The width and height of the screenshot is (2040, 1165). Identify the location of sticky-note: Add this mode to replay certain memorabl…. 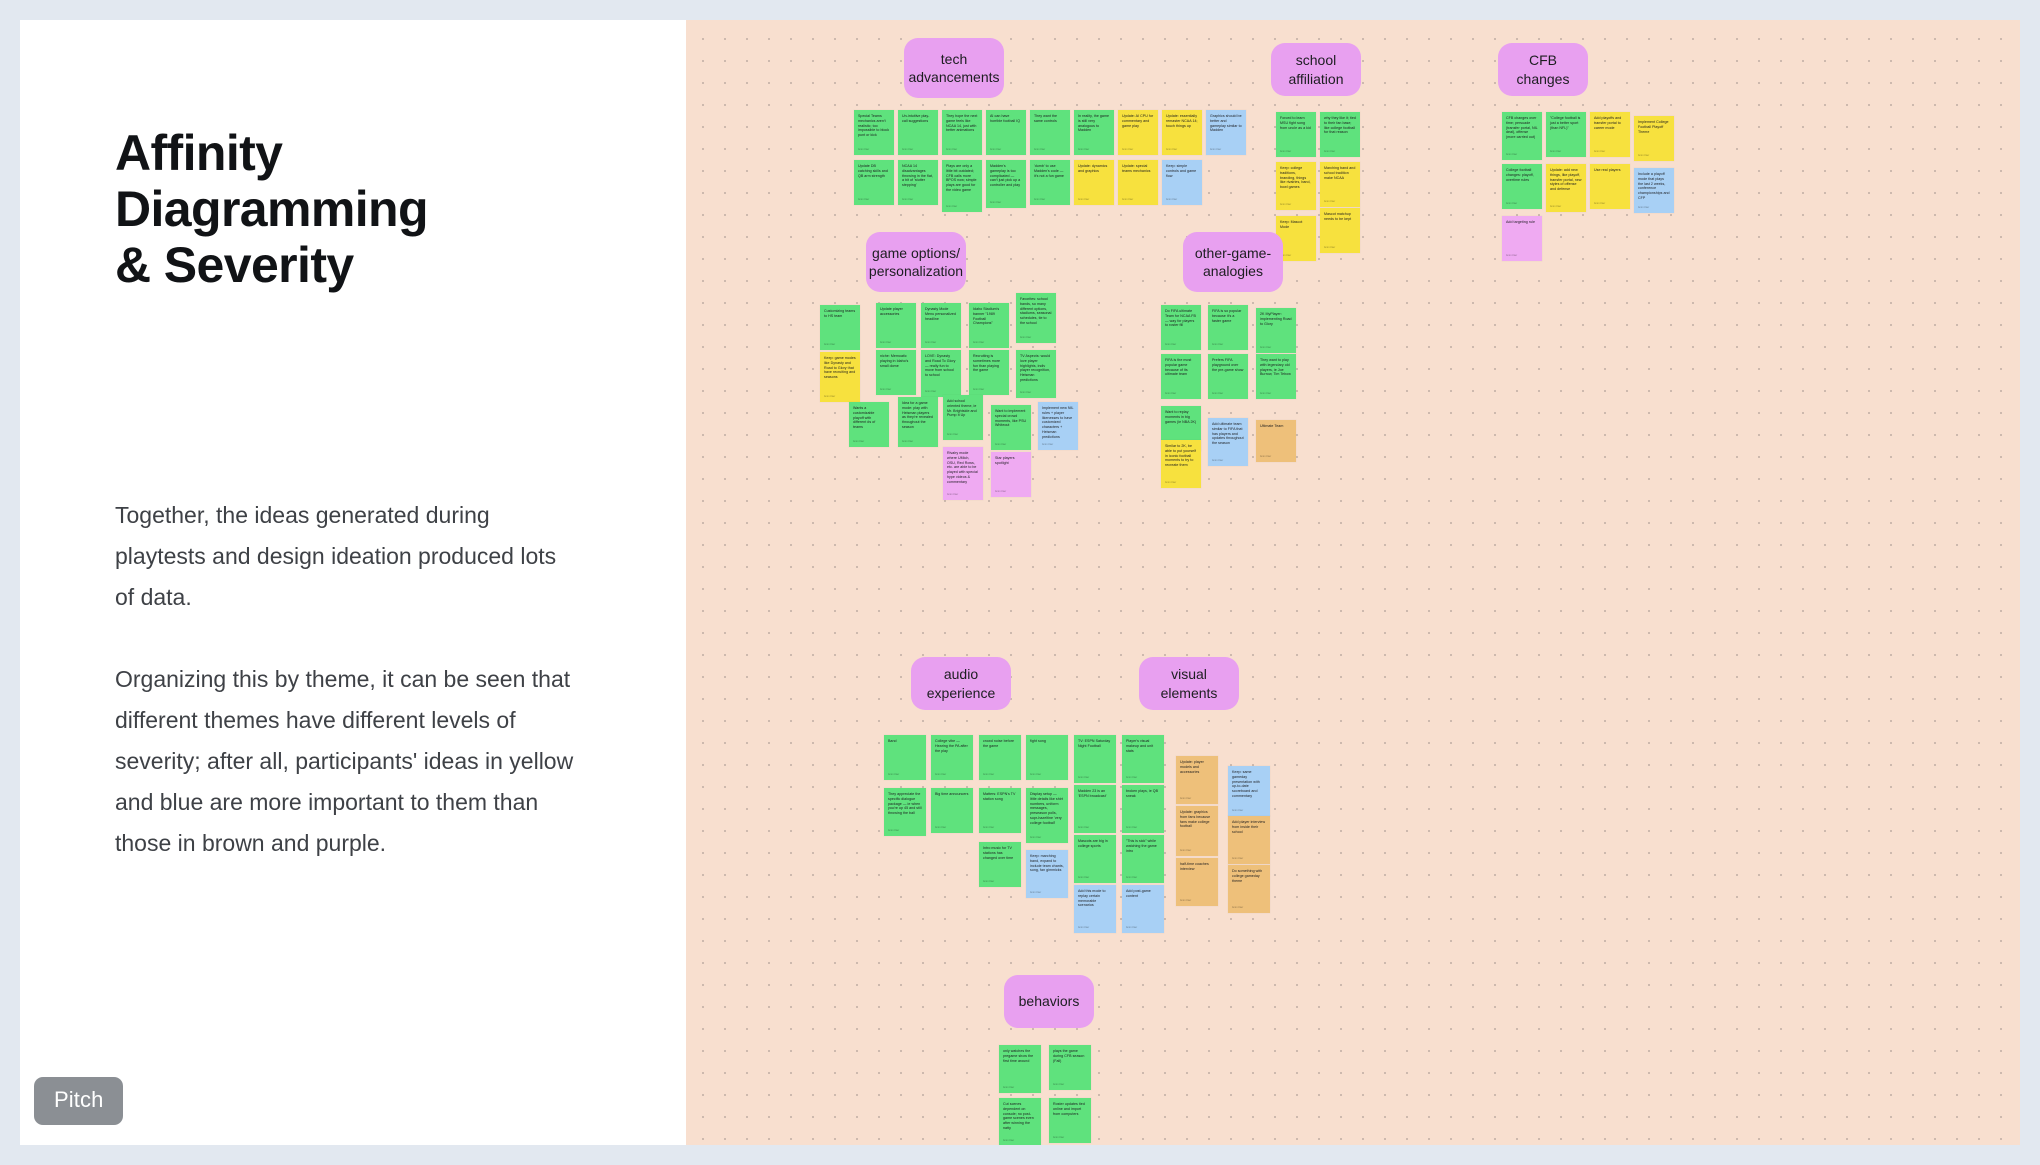
(1095, 909).